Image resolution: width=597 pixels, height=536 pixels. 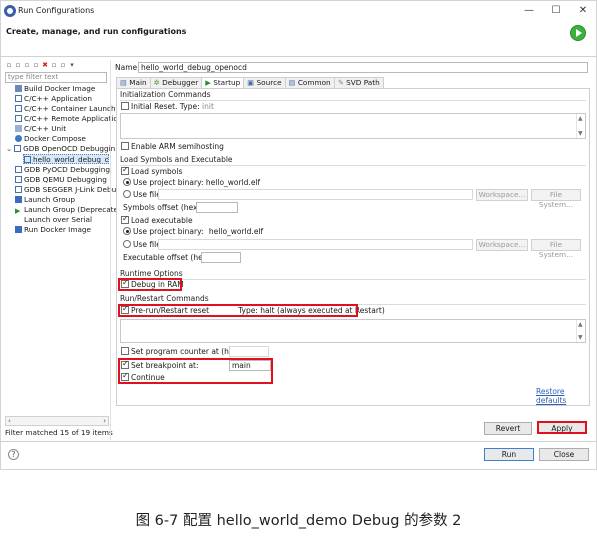 I want to click on apply-button: Apply, so click(x=562, y=427).